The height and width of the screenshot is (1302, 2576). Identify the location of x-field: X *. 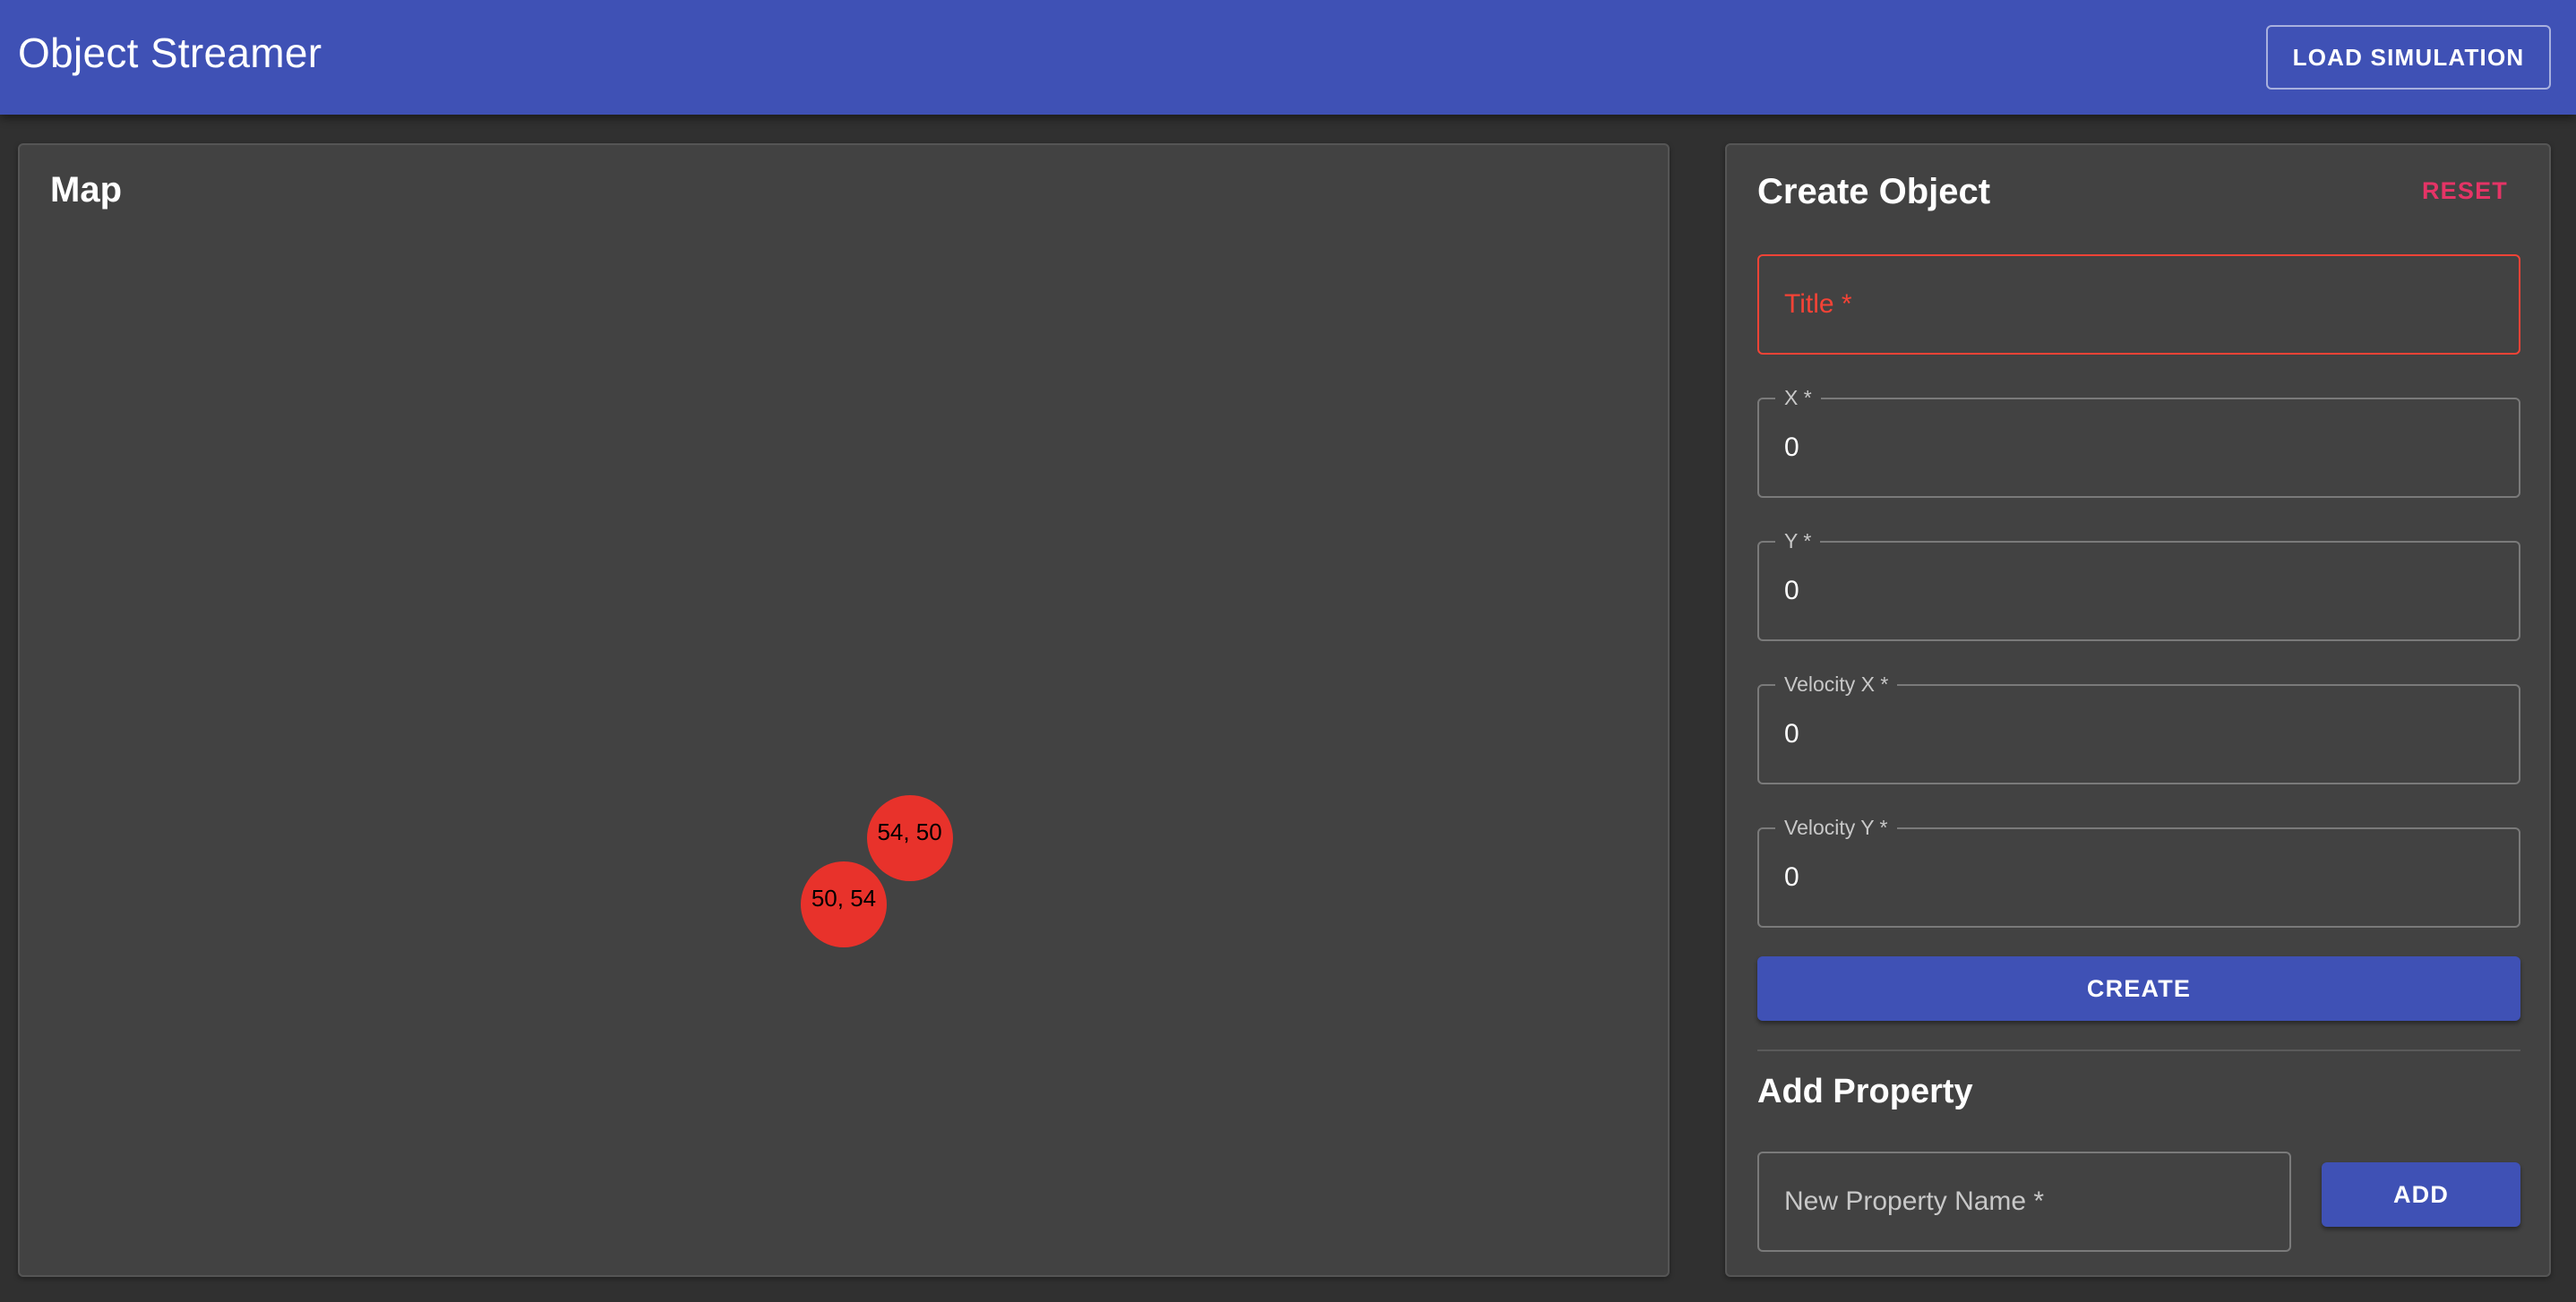
(2138, 441).